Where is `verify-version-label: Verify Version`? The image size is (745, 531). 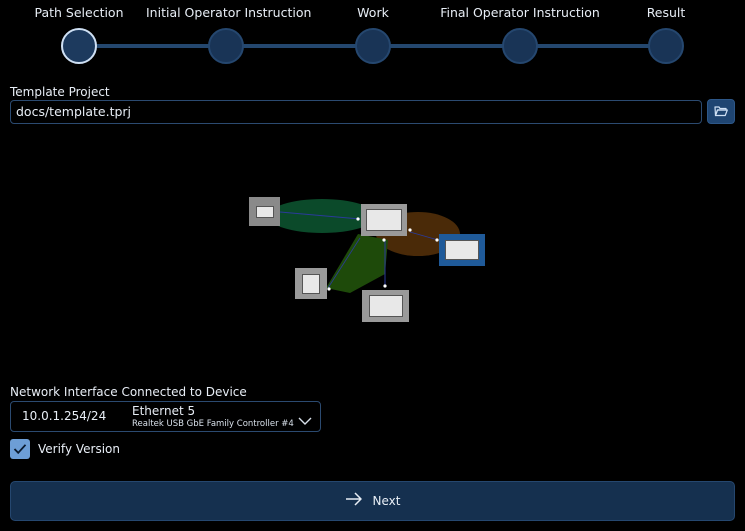 verify-version-label: Verify Version is located at coordinates (79, 449).